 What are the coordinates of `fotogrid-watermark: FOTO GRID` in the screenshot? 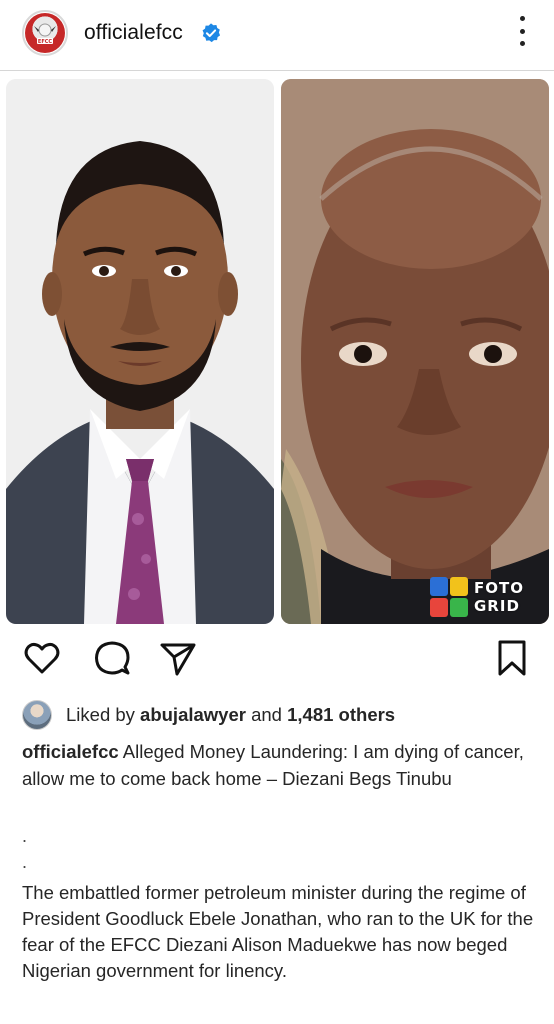 It's located at (477, 597).